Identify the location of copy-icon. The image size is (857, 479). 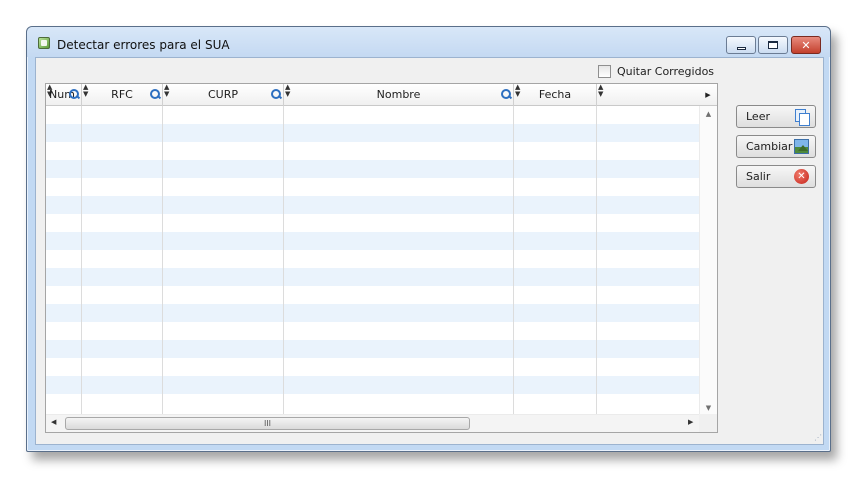
(802, 117).